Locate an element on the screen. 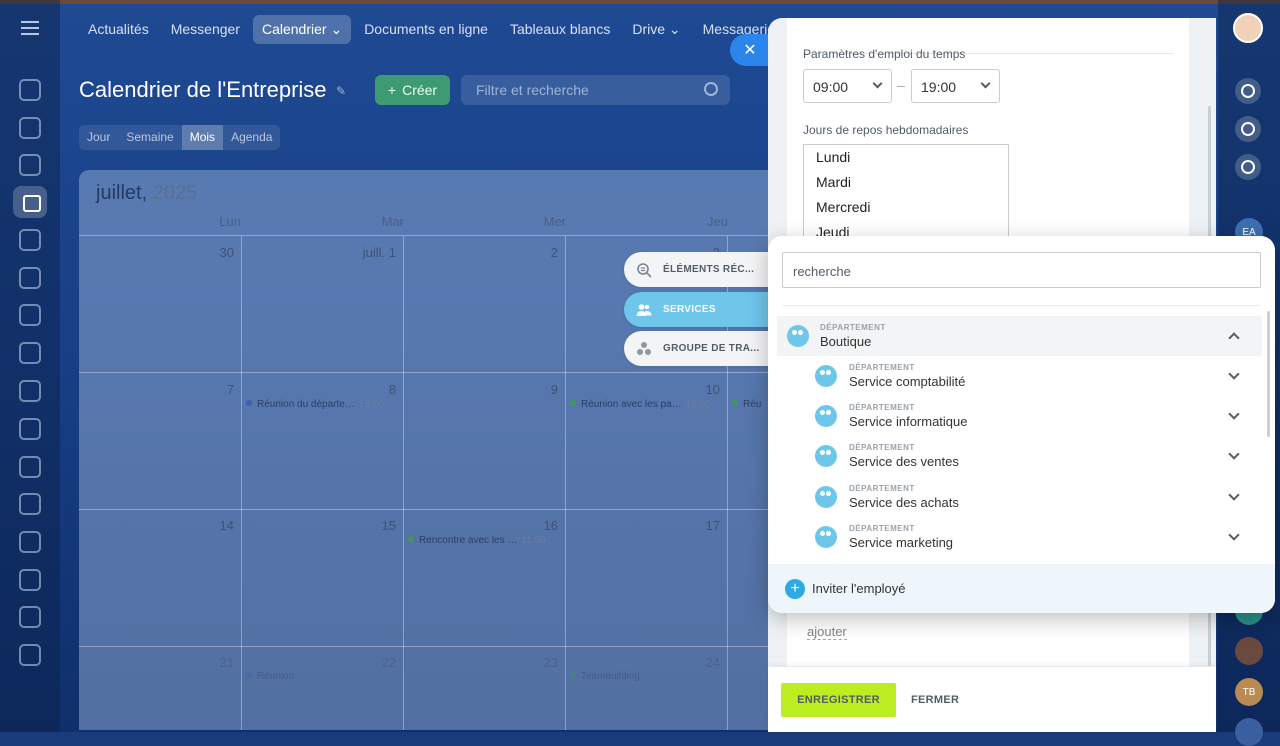 This screenshot has width=1280, height=746. pin-icon: ✎ is located at coordinates (341, 91).